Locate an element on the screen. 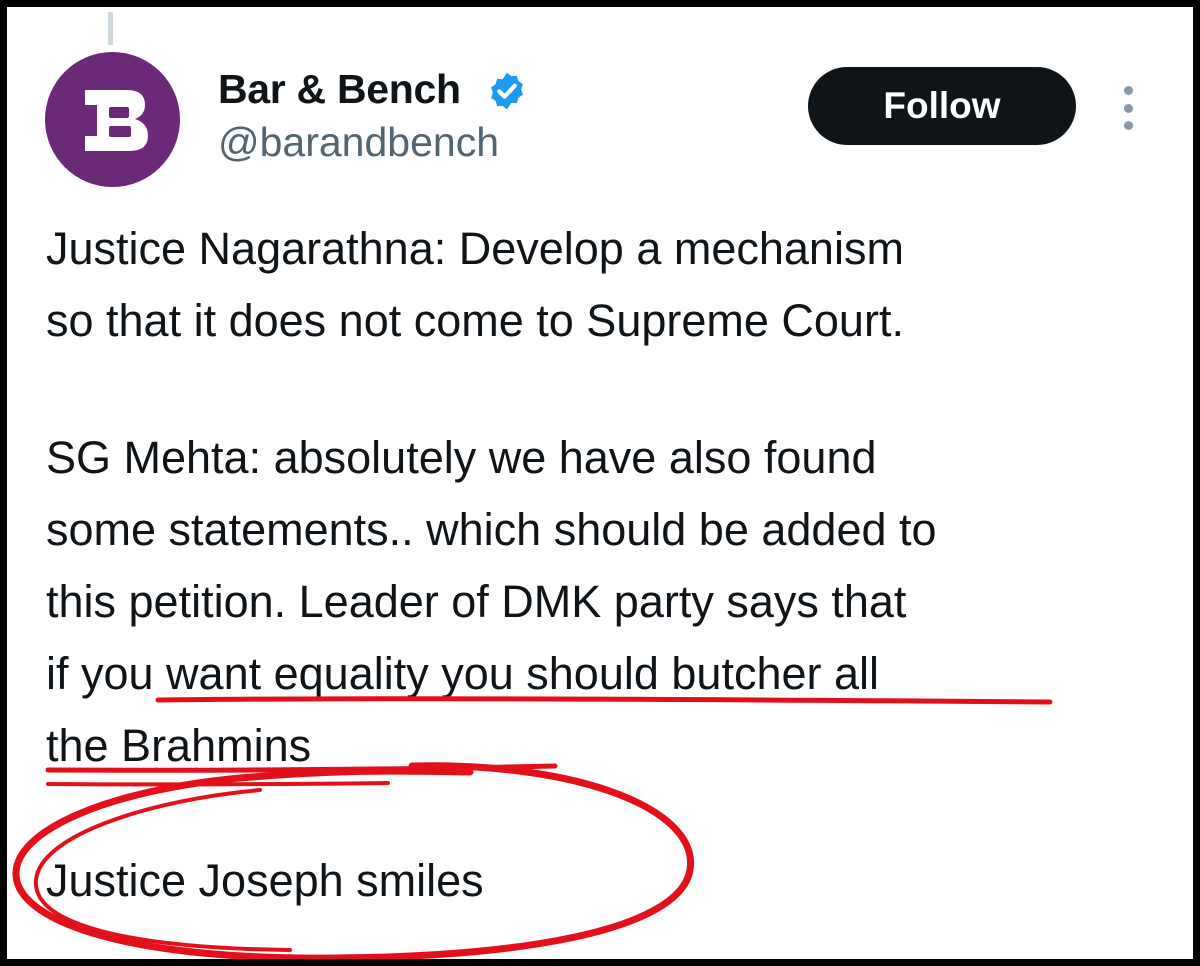  verified-badge-icon is located at coordinates (507, 91).